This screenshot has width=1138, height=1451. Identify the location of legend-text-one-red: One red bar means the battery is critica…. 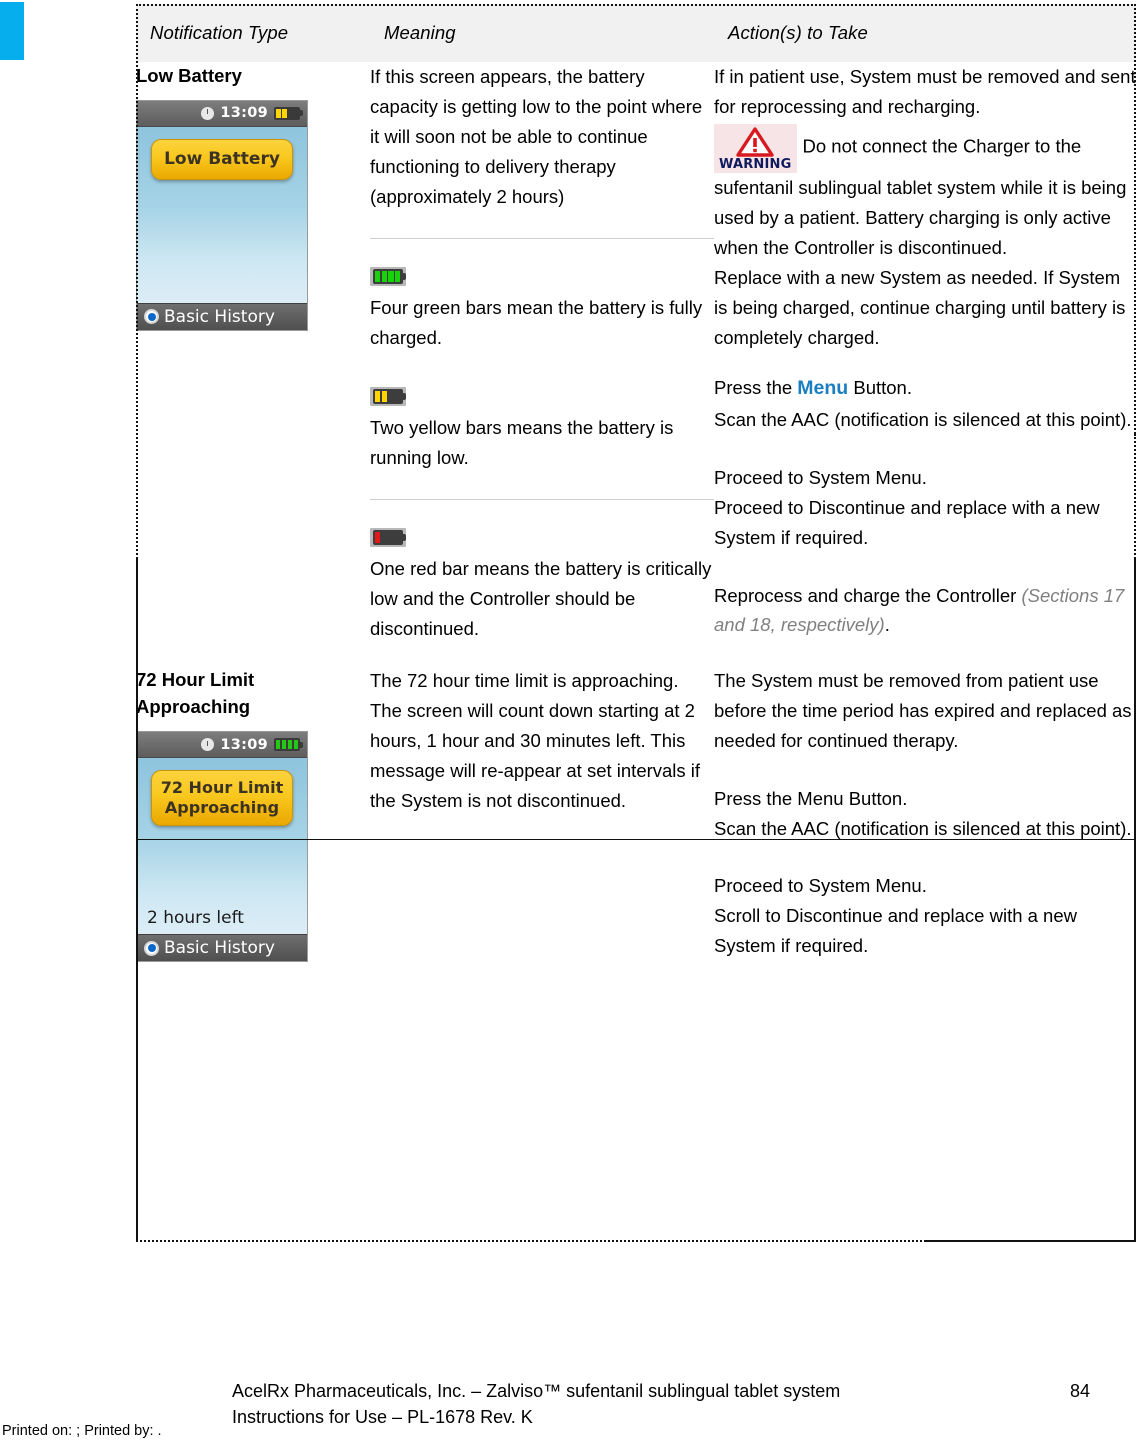
(541, 598).